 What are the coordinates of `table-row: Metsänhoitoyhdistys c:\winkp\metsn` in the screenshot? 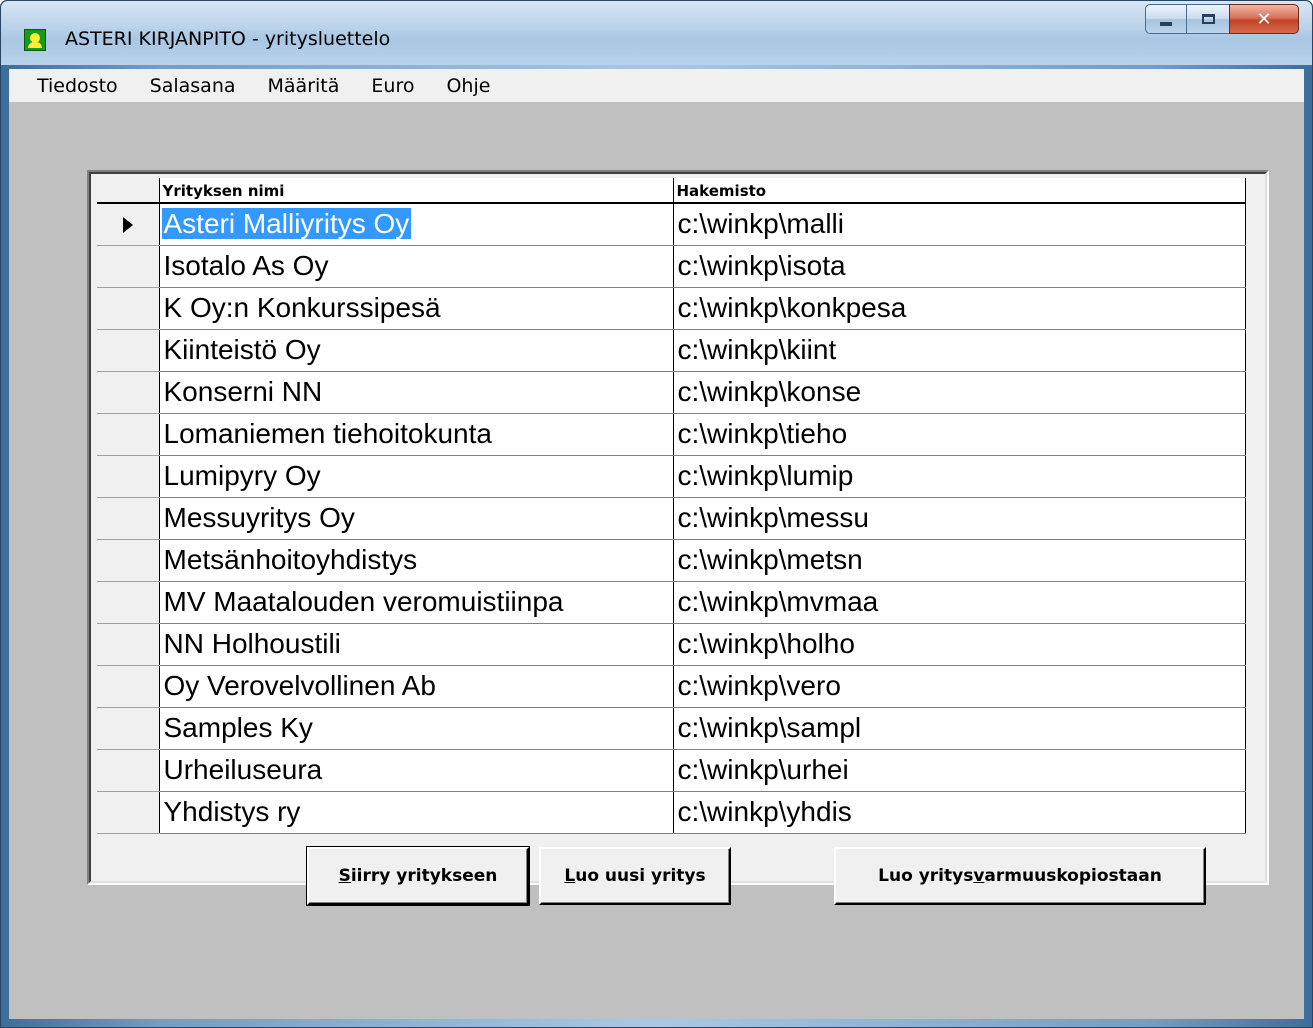 It's located at (671, 560).